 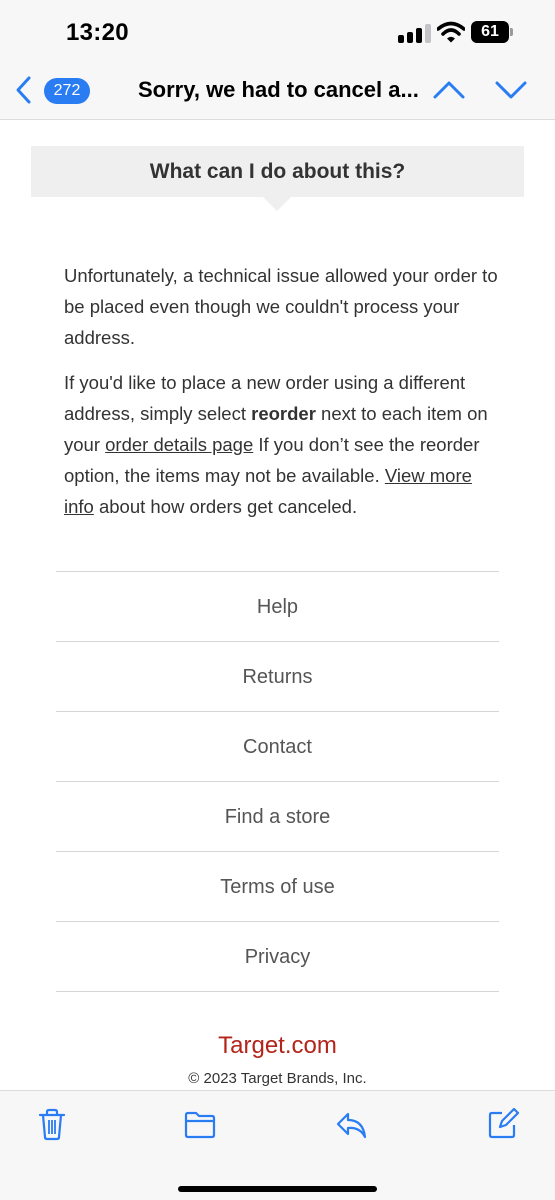 I want to click on footer-link-terms-of-use: Terms of use, so click(x=277, y=887).